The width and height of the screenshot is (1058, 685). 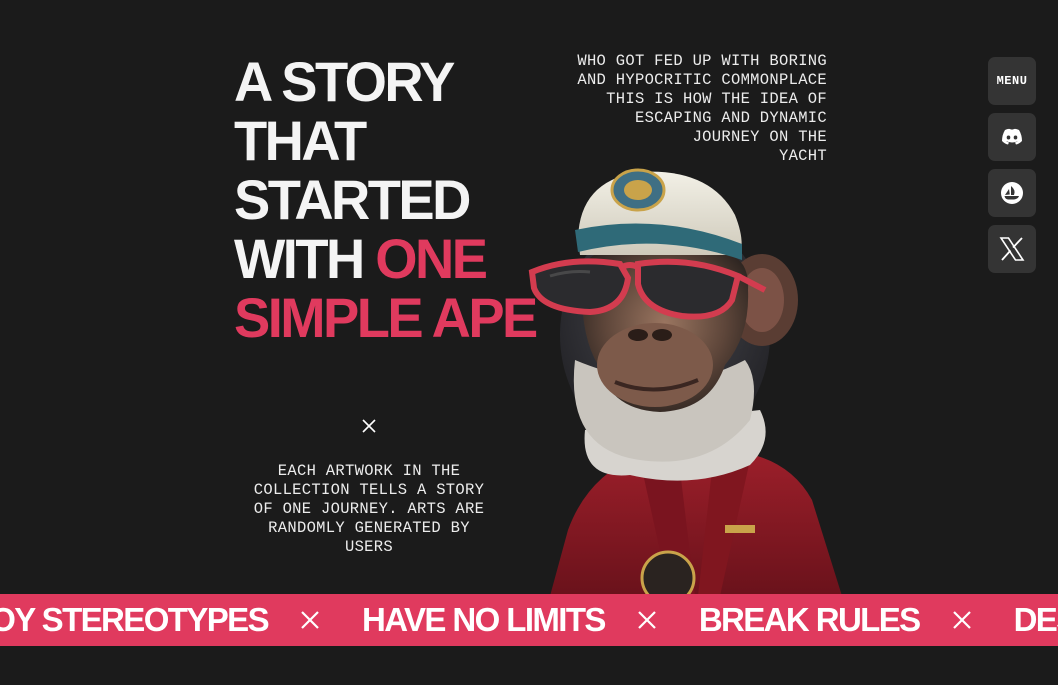 What do you see at coordinates (386, 317) in the screenshot?
I see `headline-line-5: SIMPLE APE` at bounding box center [386, 317].